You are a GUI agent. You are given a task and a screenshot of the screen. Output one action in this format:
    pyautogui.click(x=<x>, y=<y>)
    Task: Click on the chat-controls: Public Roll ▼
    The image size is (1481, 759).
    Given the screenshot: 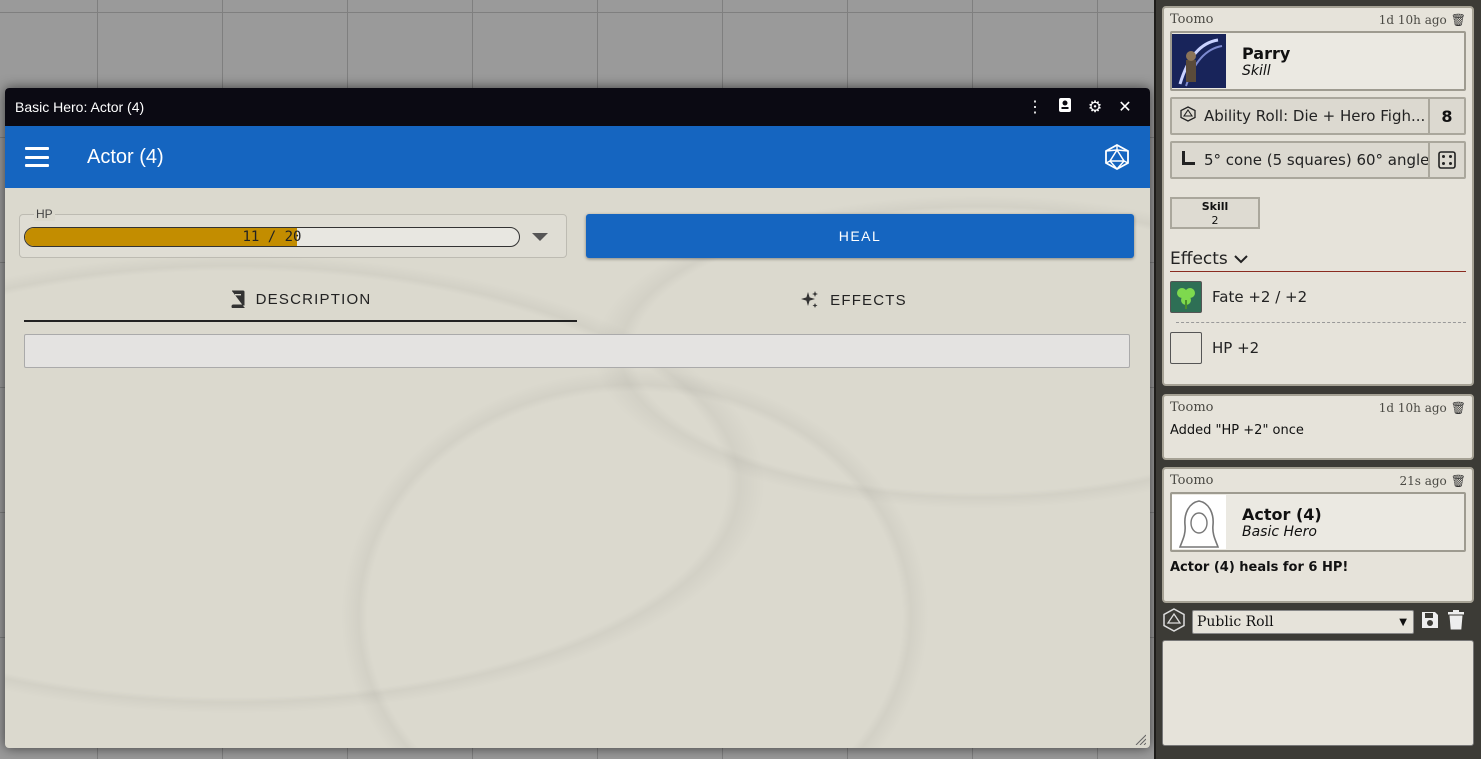 What is the action you would take?
    pyautogui.click(x=1317, y=622)
    